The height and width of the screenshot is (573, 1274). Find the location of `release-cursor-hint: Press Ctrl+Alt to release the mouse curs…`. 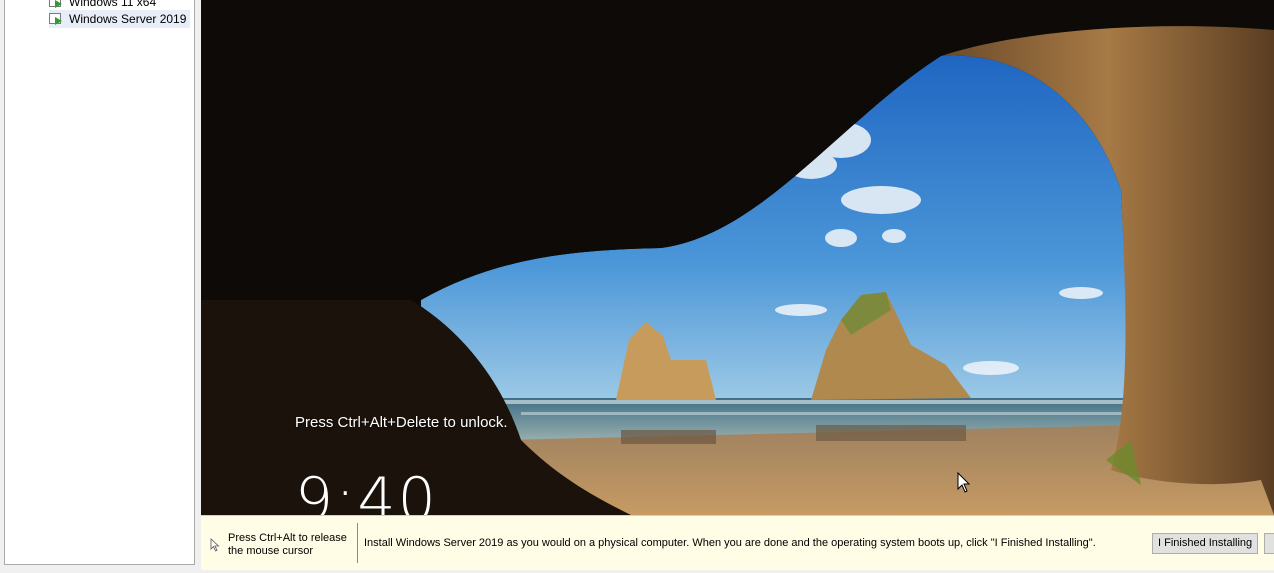

release-cursor-hint: Press Ctrl+Alt to release the mouse curs… is located at coordinates (287, 544).